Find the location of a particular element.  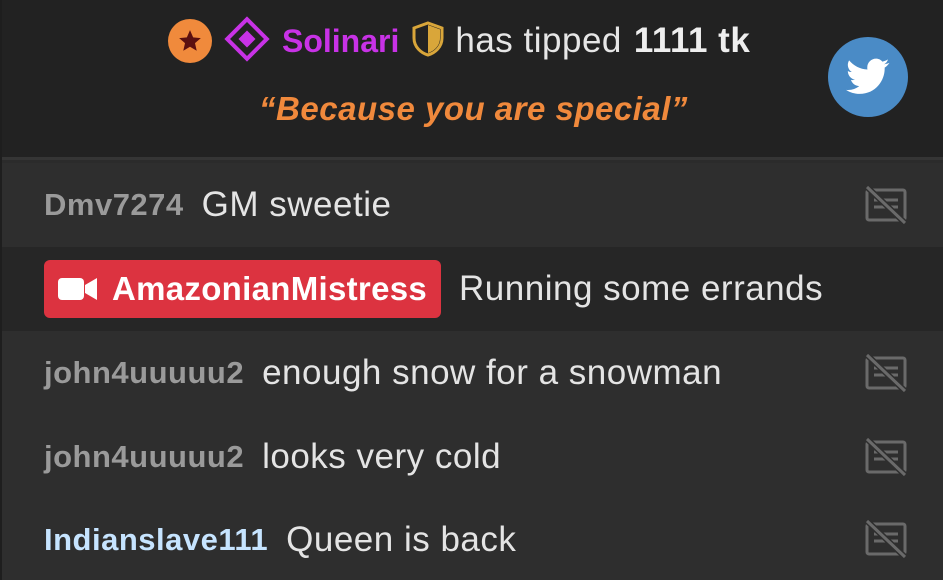

chat-message: john4uuuuu2 looks very cold is located at coordinates (472, 457).